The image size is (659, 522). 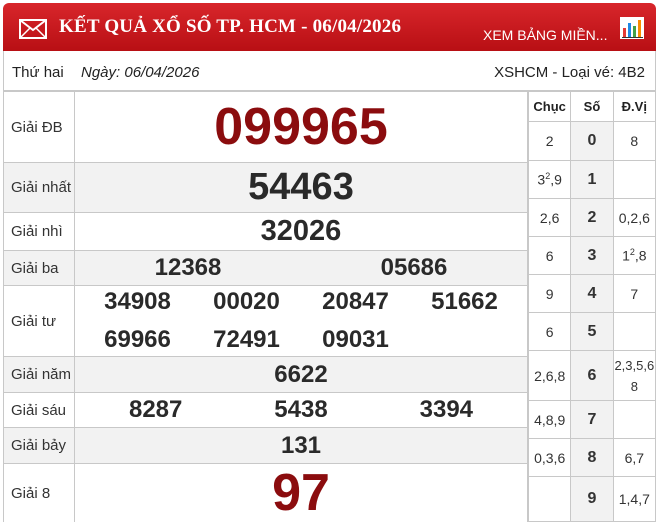 I want to click on loto-digit: 6, so click(x=592, y=375).